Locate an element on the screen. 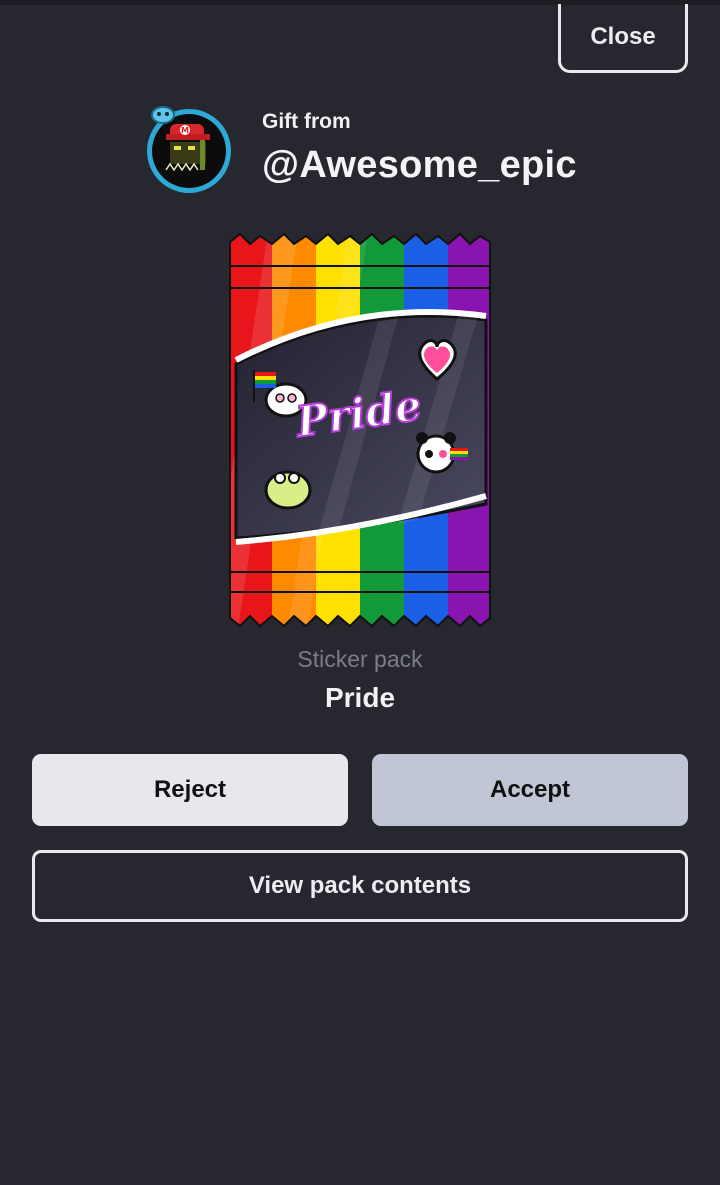 This screenshot has width=720, height=1185. avatar-image: M is located at coordinates (187, 148).